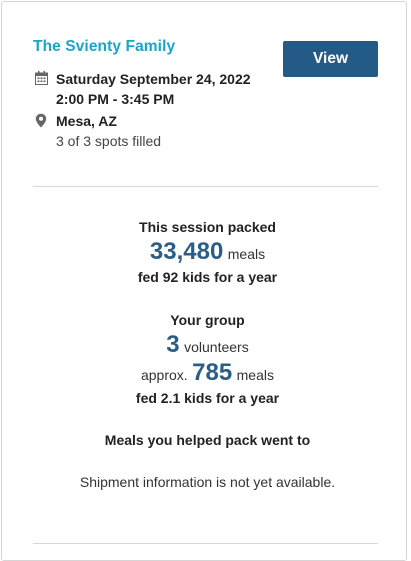  What do you see at coordinates (97, 131) in the screenshot?
I see `location-row: Mesa, AZ 3 of 3 spots filled` at bounding box center [97, 131].